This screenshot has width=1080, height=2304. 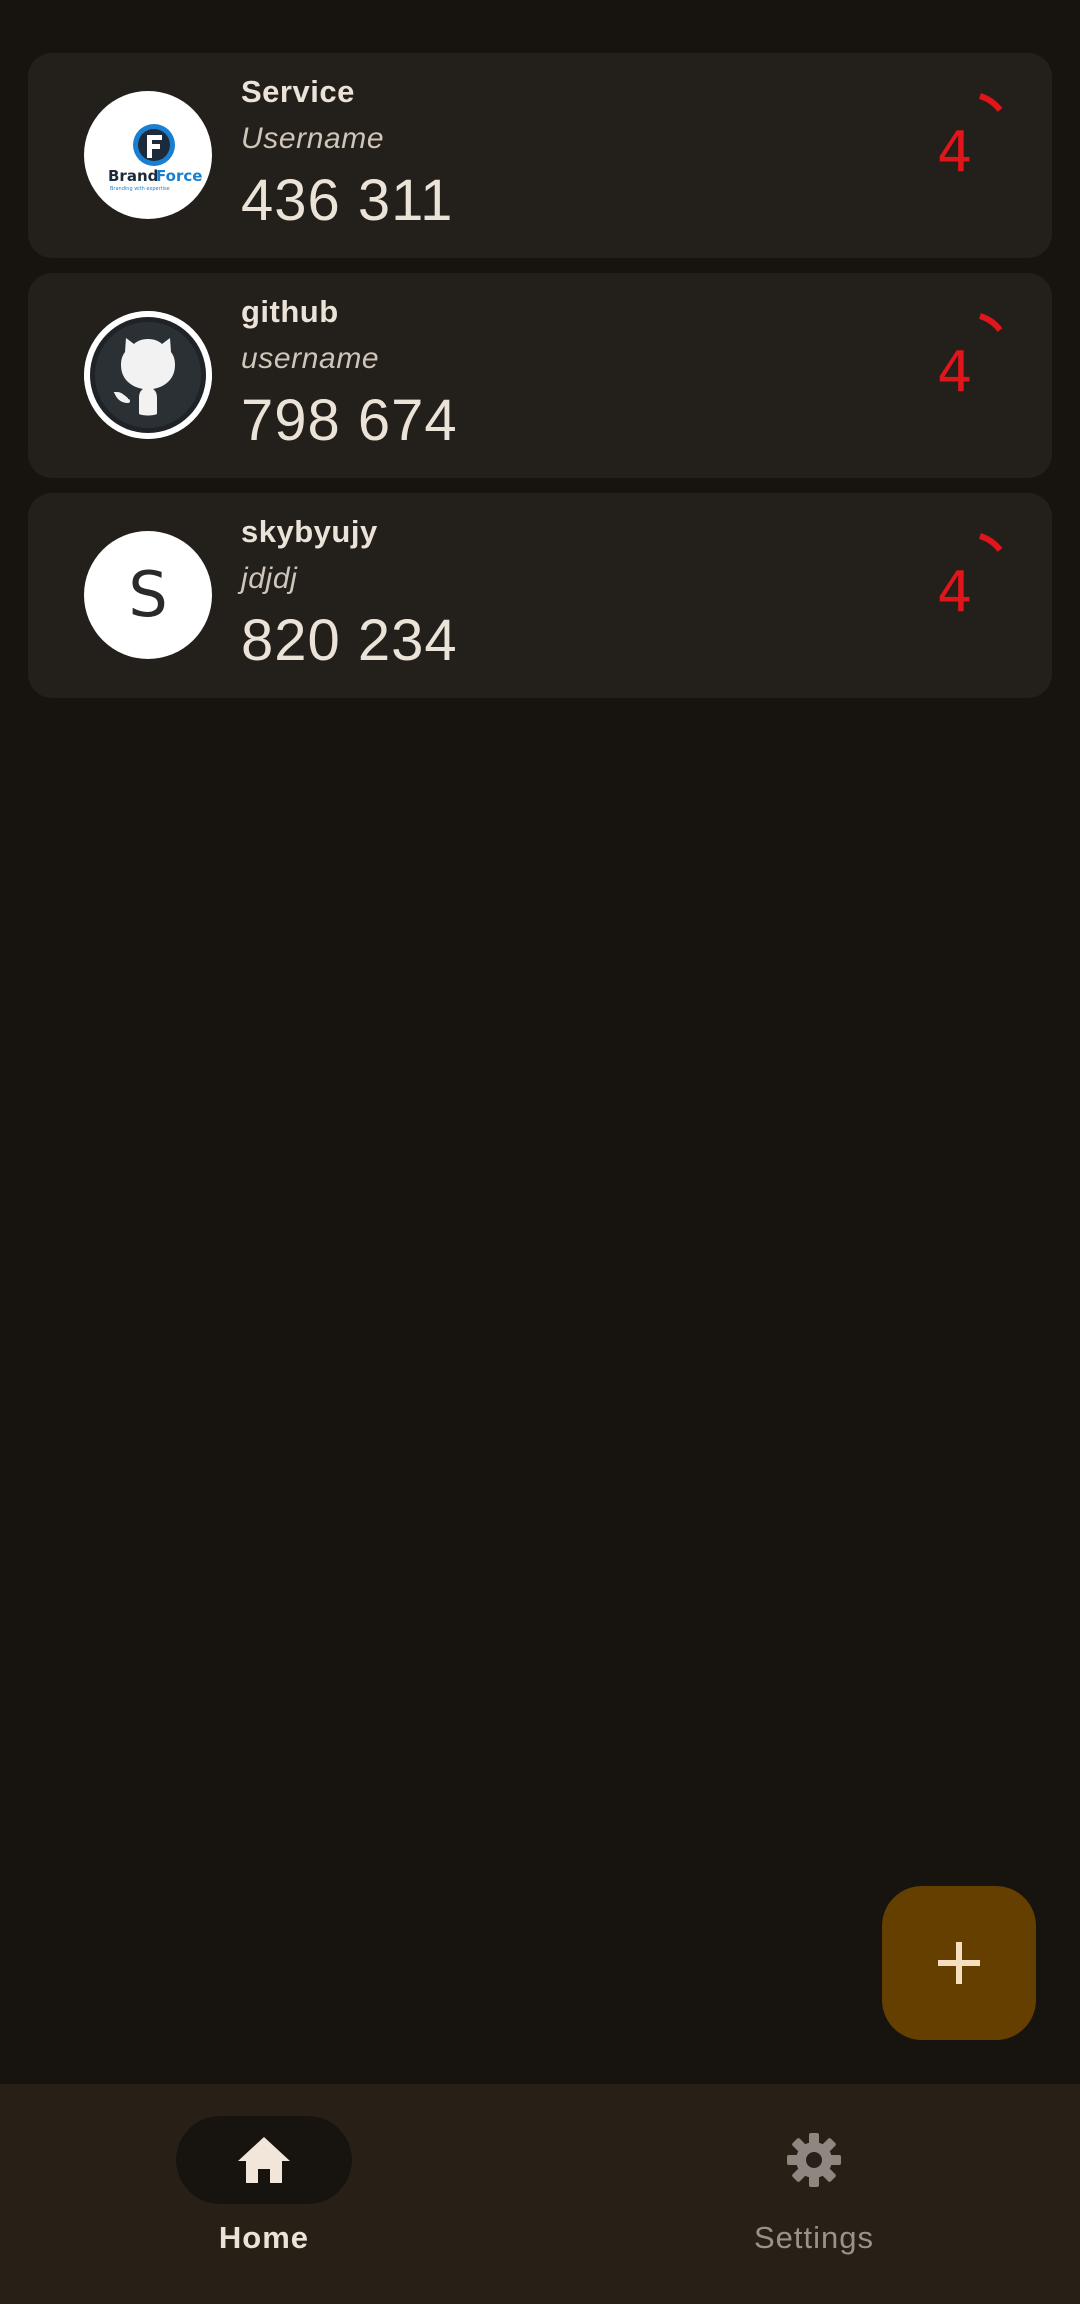 I want to click on otp-code: 798 674, so click(x=349, y=420).